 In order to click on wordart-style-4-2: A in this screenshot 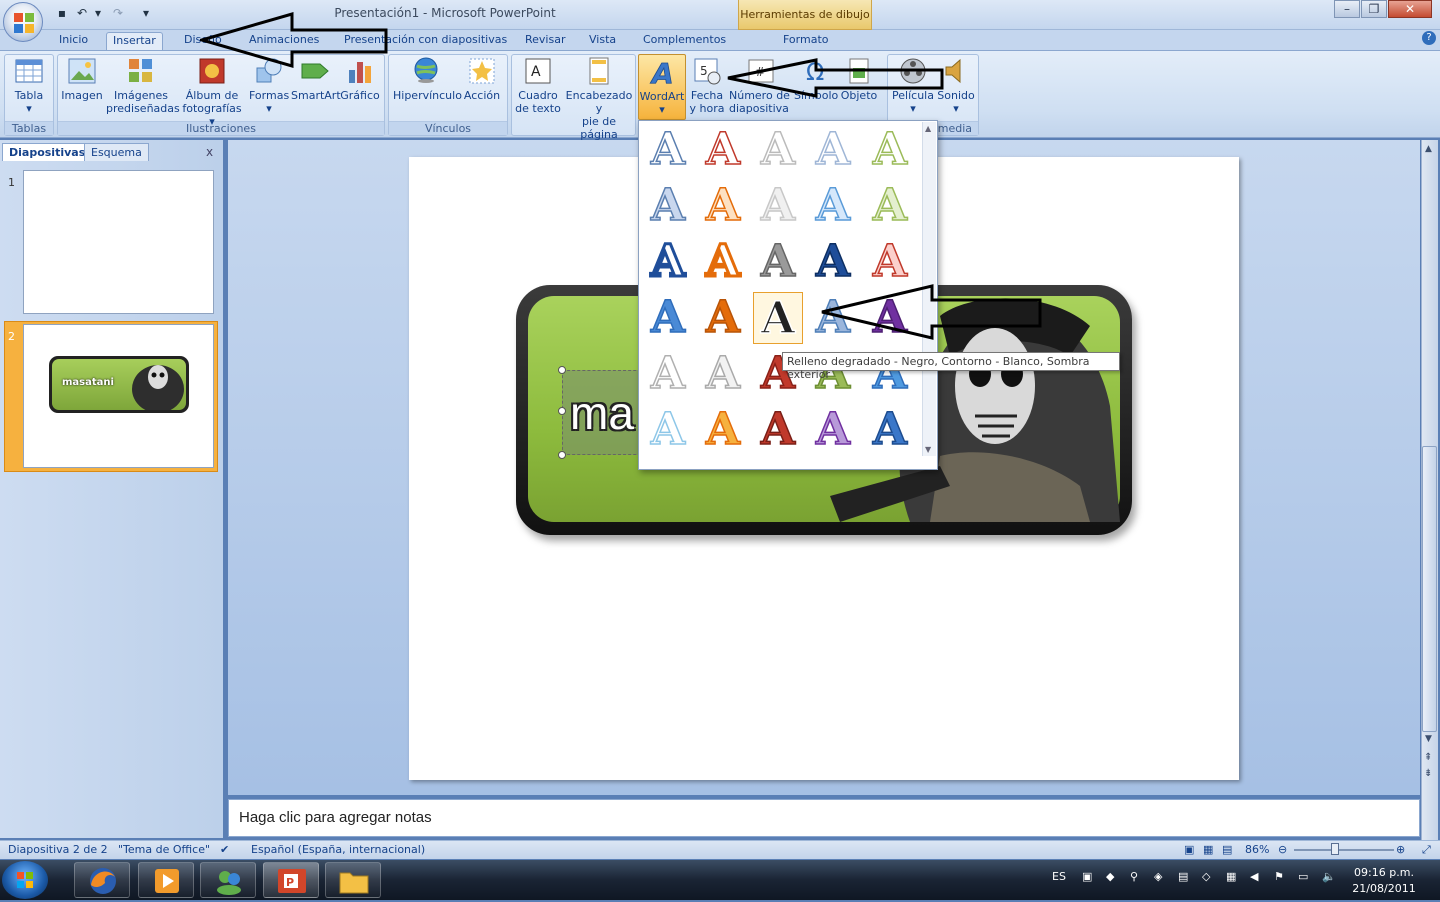, I will do `click(723, 317)`.